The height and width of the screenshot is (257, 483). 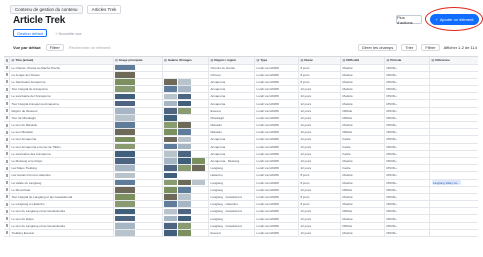 I want to click on top-tab-cms: Contenu de gestion du contenu, so click(x=46, y=9).